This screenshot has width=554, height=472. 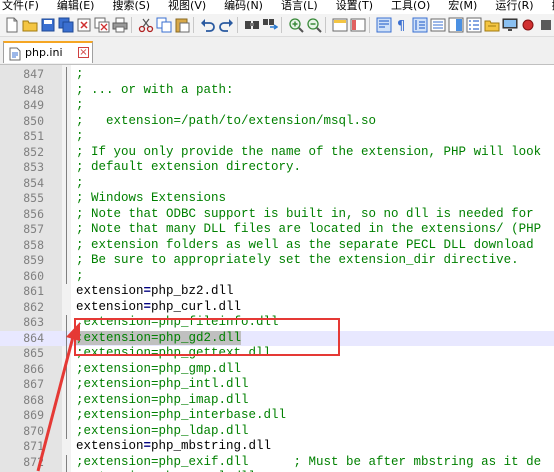 I want to click on menu-language: 语言(L), so click(x=290, y=6).